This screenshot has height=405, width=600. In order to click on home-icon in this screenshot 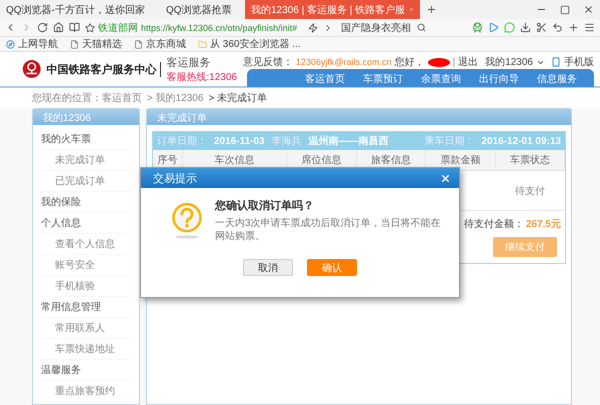, I will do `click(58, 27)`.